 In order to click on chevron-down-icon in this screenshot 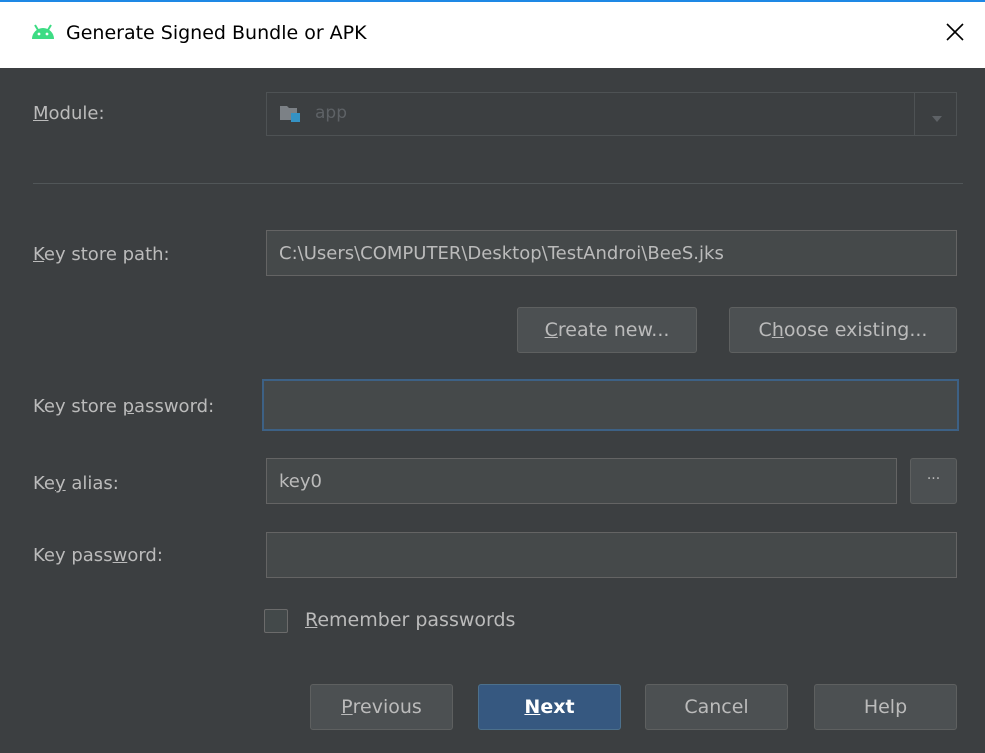, I will do `click(937, 118)`.